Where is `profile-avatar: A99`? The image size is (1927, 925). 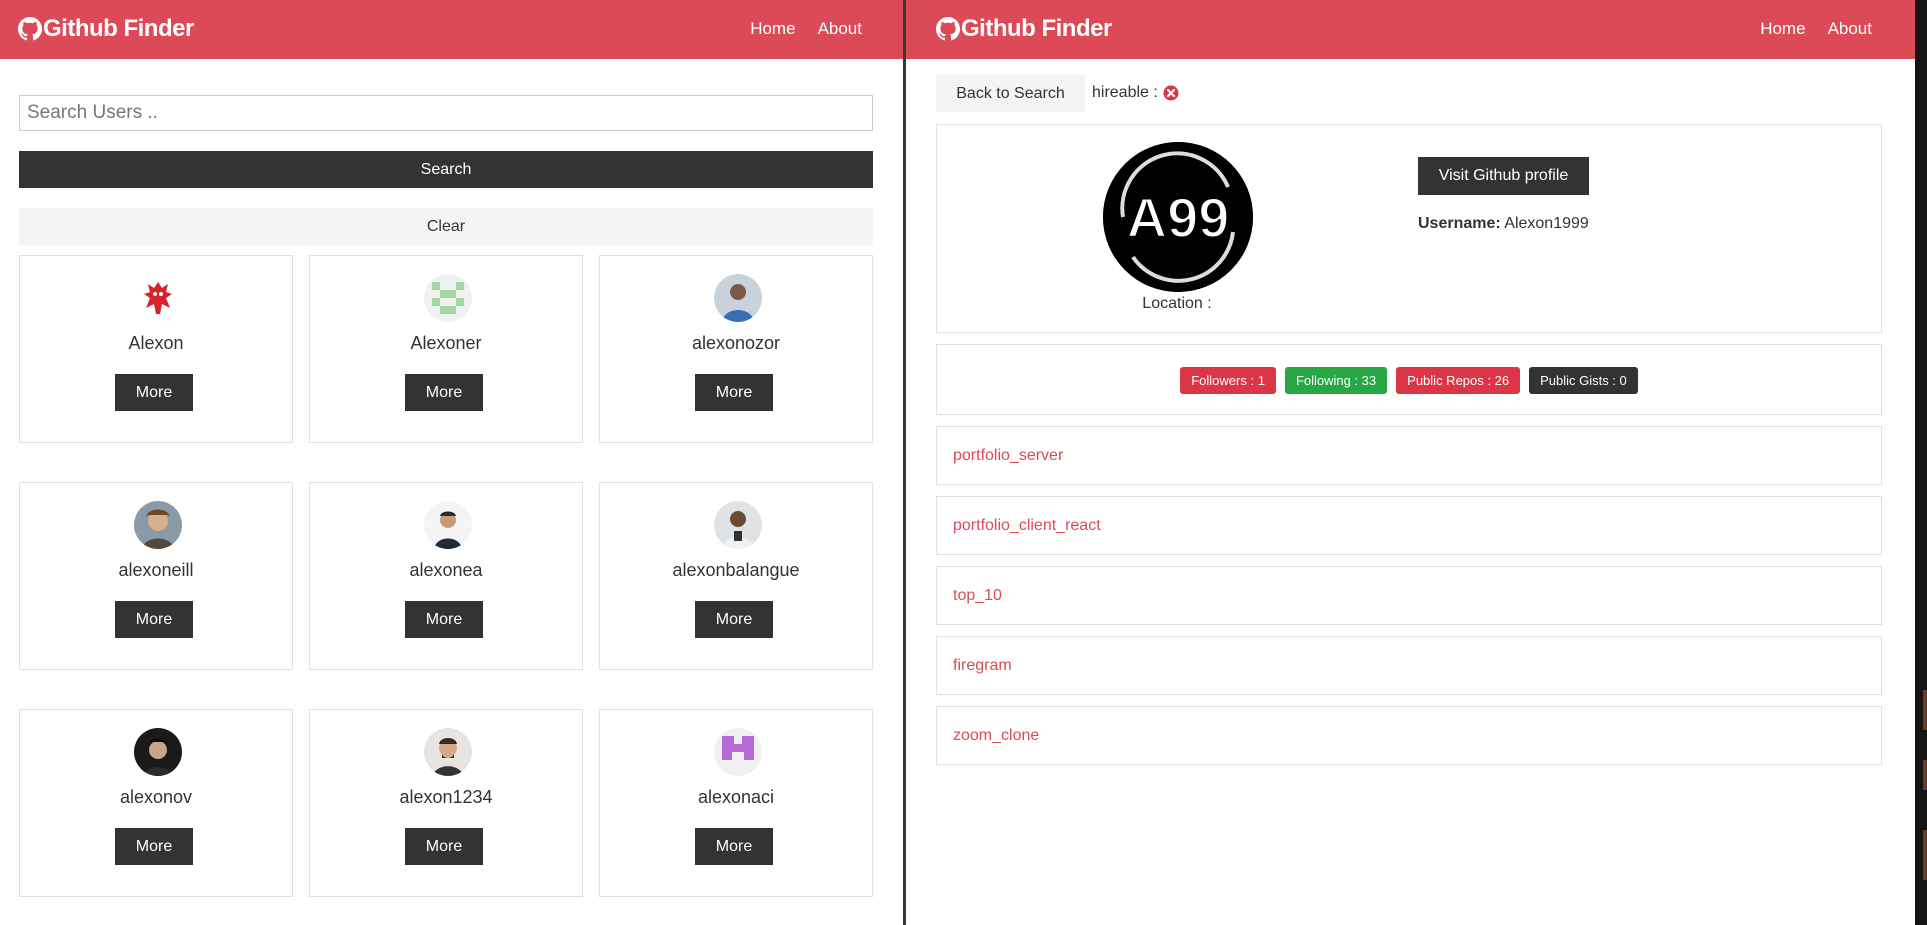
profile-avatar: A99 is located at coordinates (1178, 217).